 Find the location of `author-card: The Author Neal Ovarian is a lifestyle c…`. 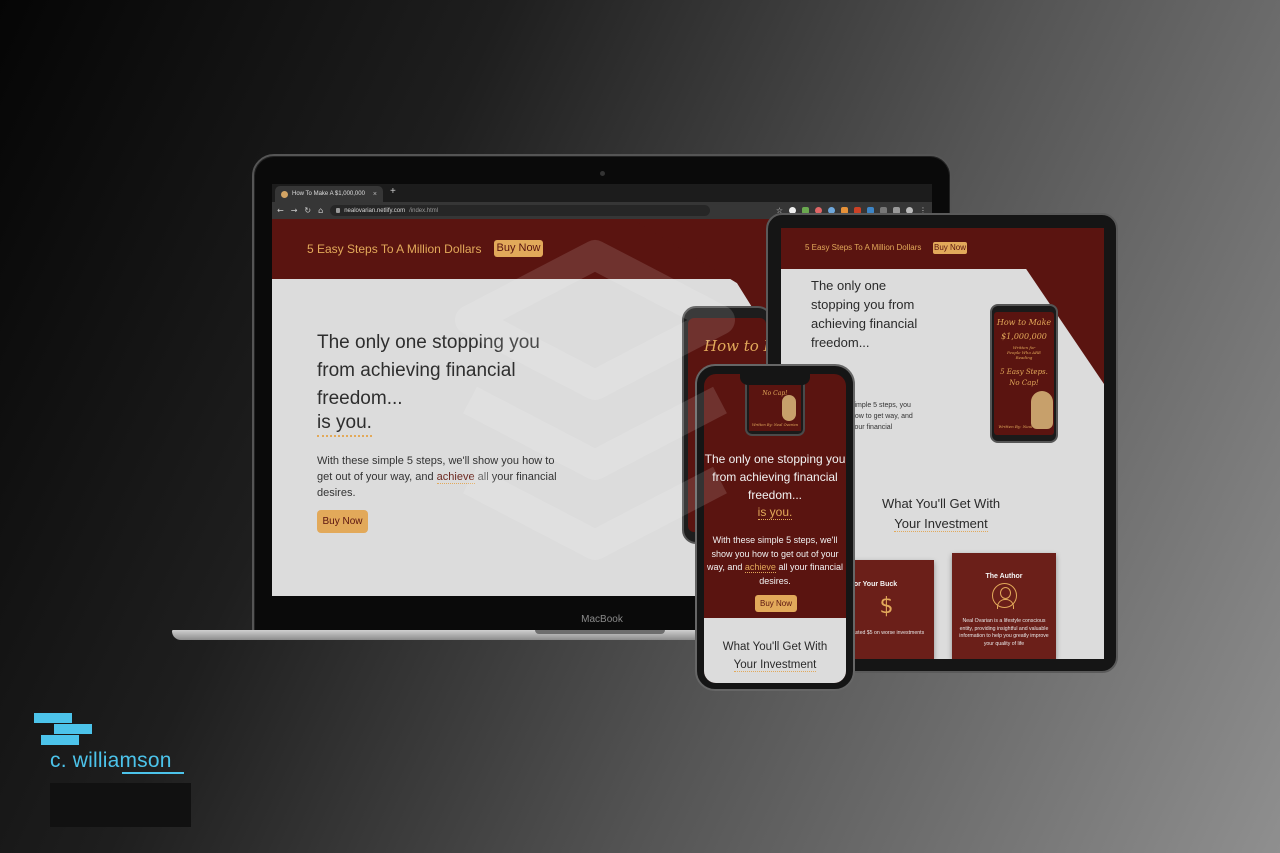

author-card: The Author Neal Ovarian is a lifestyle c… is located at coordinates (1004, 606).